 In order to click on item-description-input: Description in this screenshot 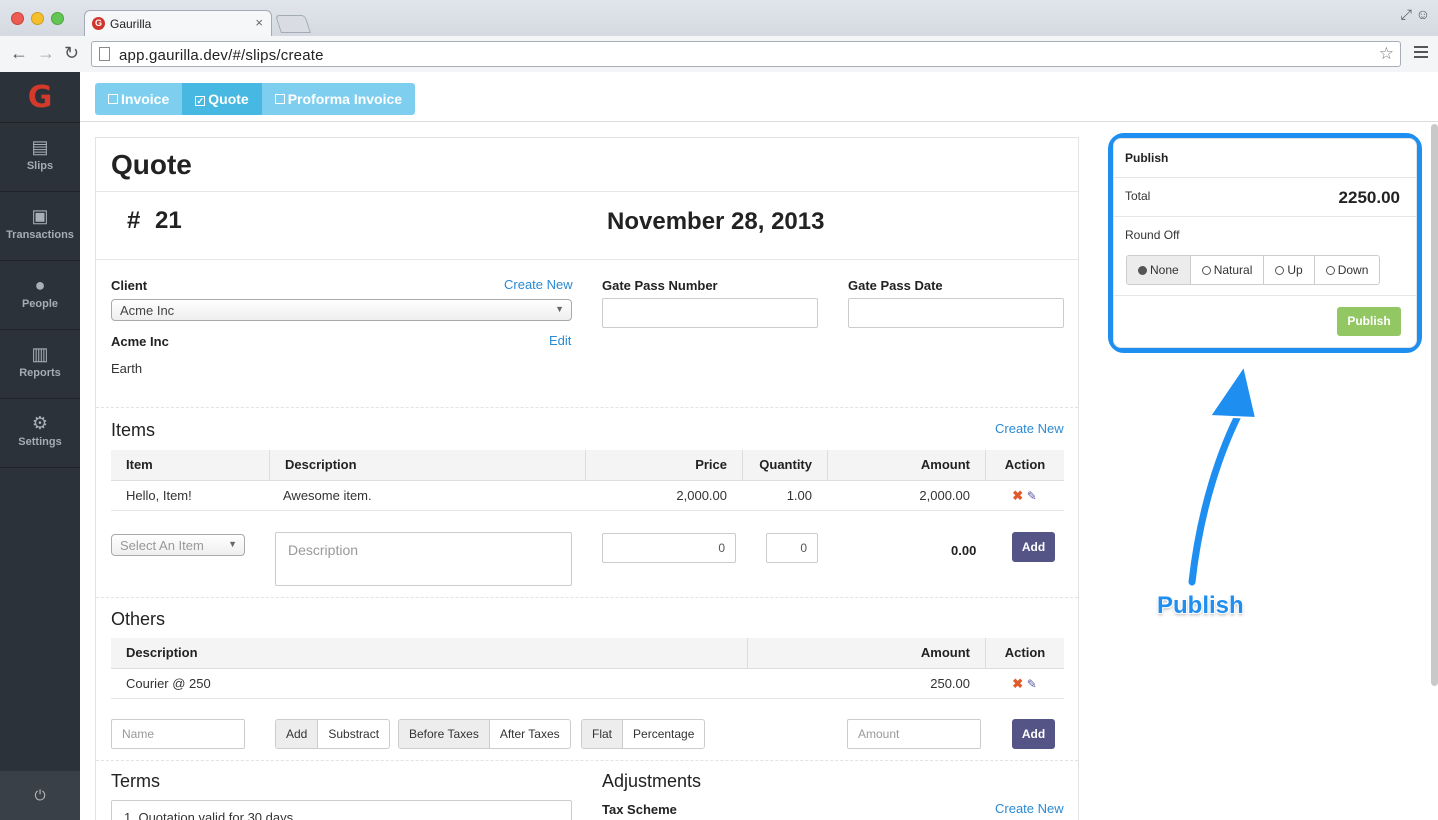, I will do `click(423, 559)`.